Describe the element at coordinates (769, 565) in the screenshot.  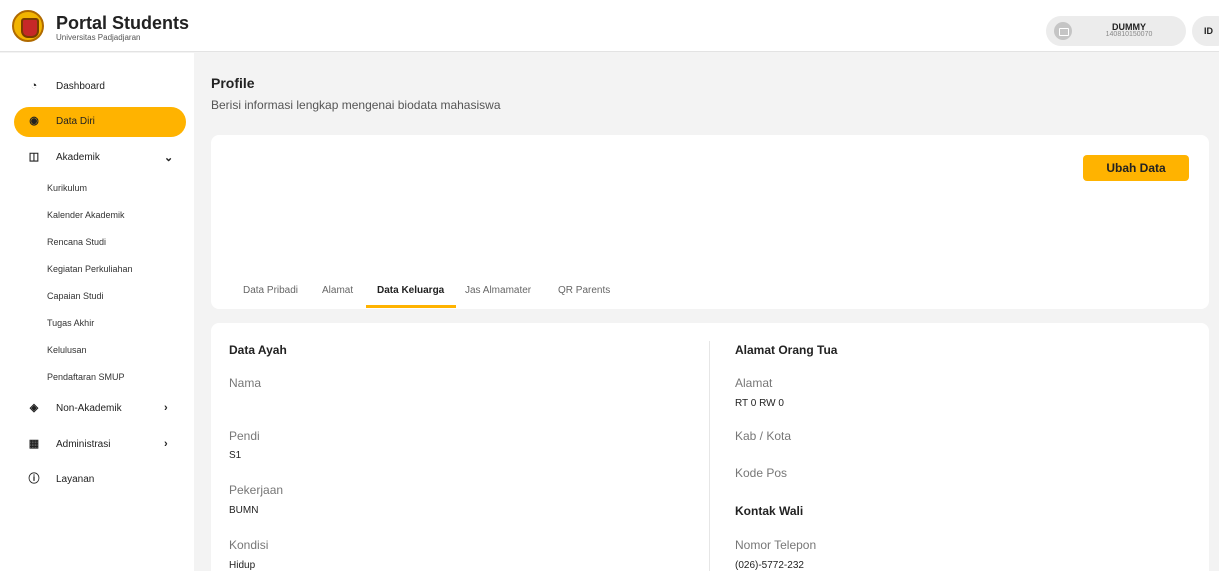
I see `field-value-nomor-telepon: (026)-5772-232` at that location.